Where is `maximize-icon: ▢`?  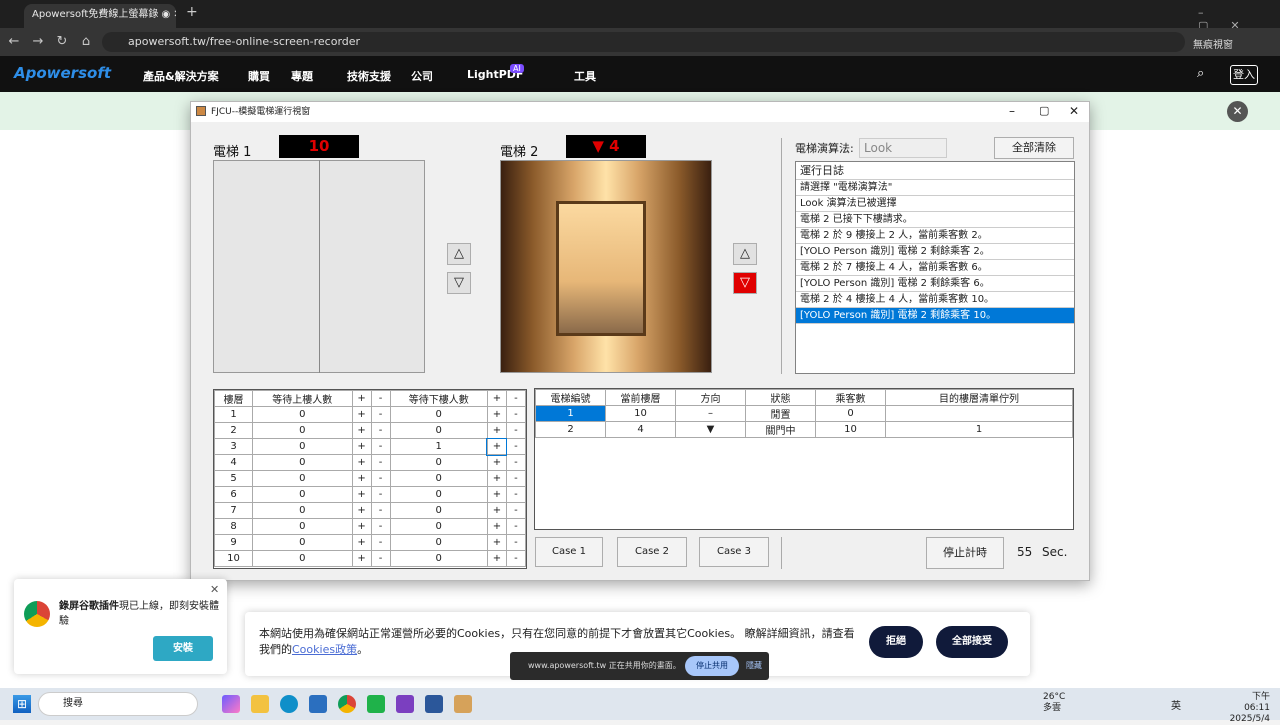
maximize-icon: ▢ is located at coordinates (1044, 110).